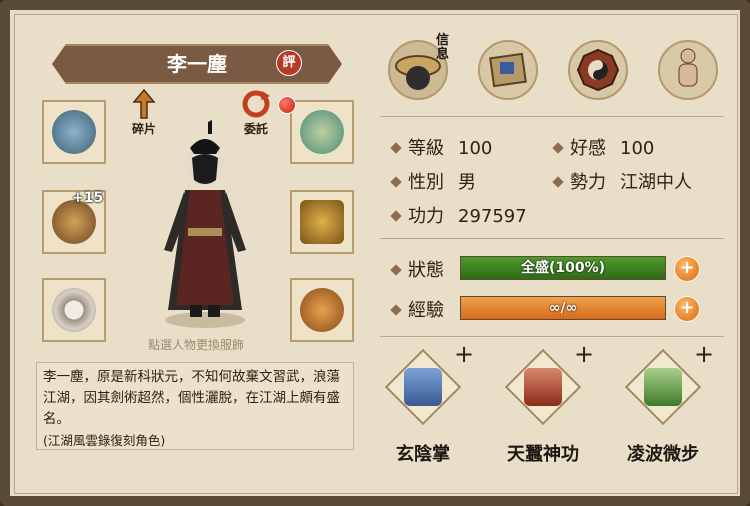  I want to click on stat-faction: 勢力 江湖中人, so click(622, 181).